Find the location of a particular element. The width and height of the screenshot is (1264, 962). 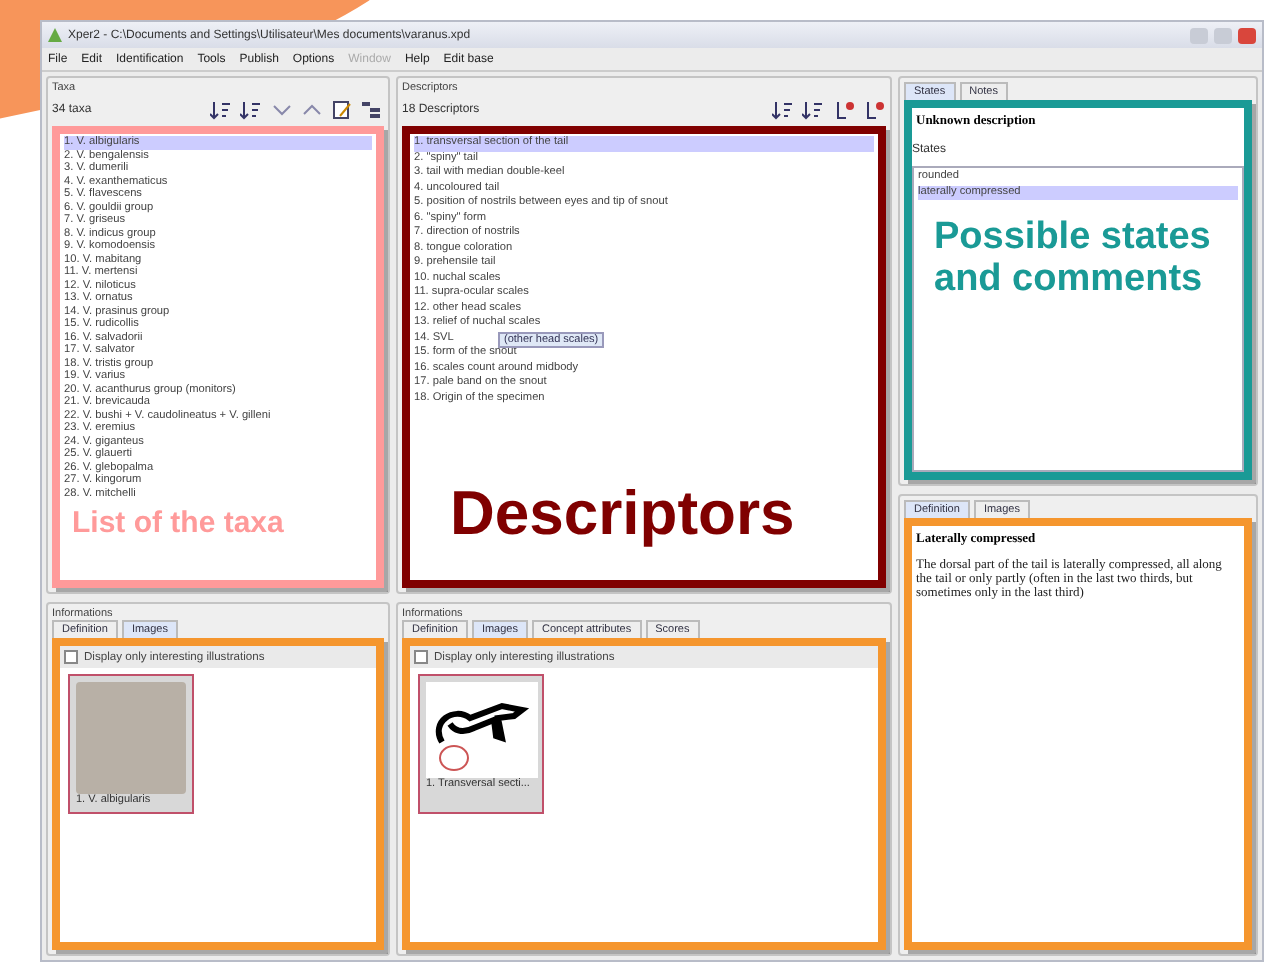

photo-placeholder is located at coordinates (131, 738).